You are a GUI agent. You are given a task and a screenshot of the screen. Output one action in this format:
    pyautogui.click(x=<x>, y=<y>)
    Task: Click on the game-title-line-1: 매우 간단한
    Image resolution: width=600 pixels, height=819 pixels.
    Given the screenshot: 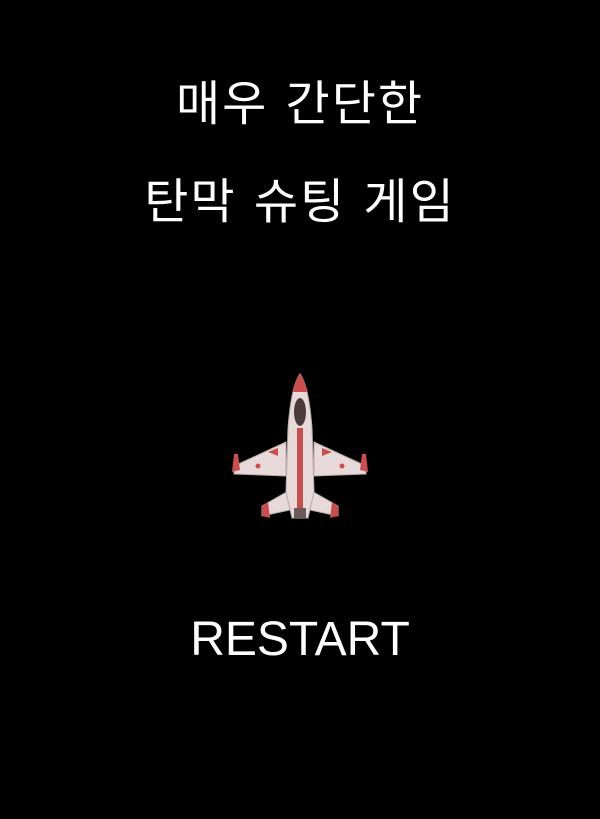 What is the action you would take?
    pyautogui.click(x=300, y=104)
    